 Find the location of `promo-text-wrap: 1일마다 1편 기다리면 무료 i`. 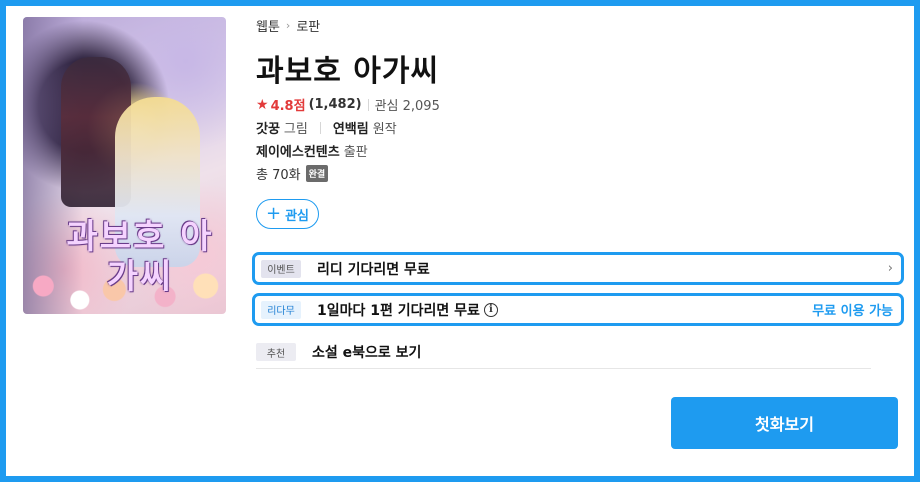

promo-text-wrap: 1일마다 1편 기다리면 무료 i is located at coordinates (407, 310).